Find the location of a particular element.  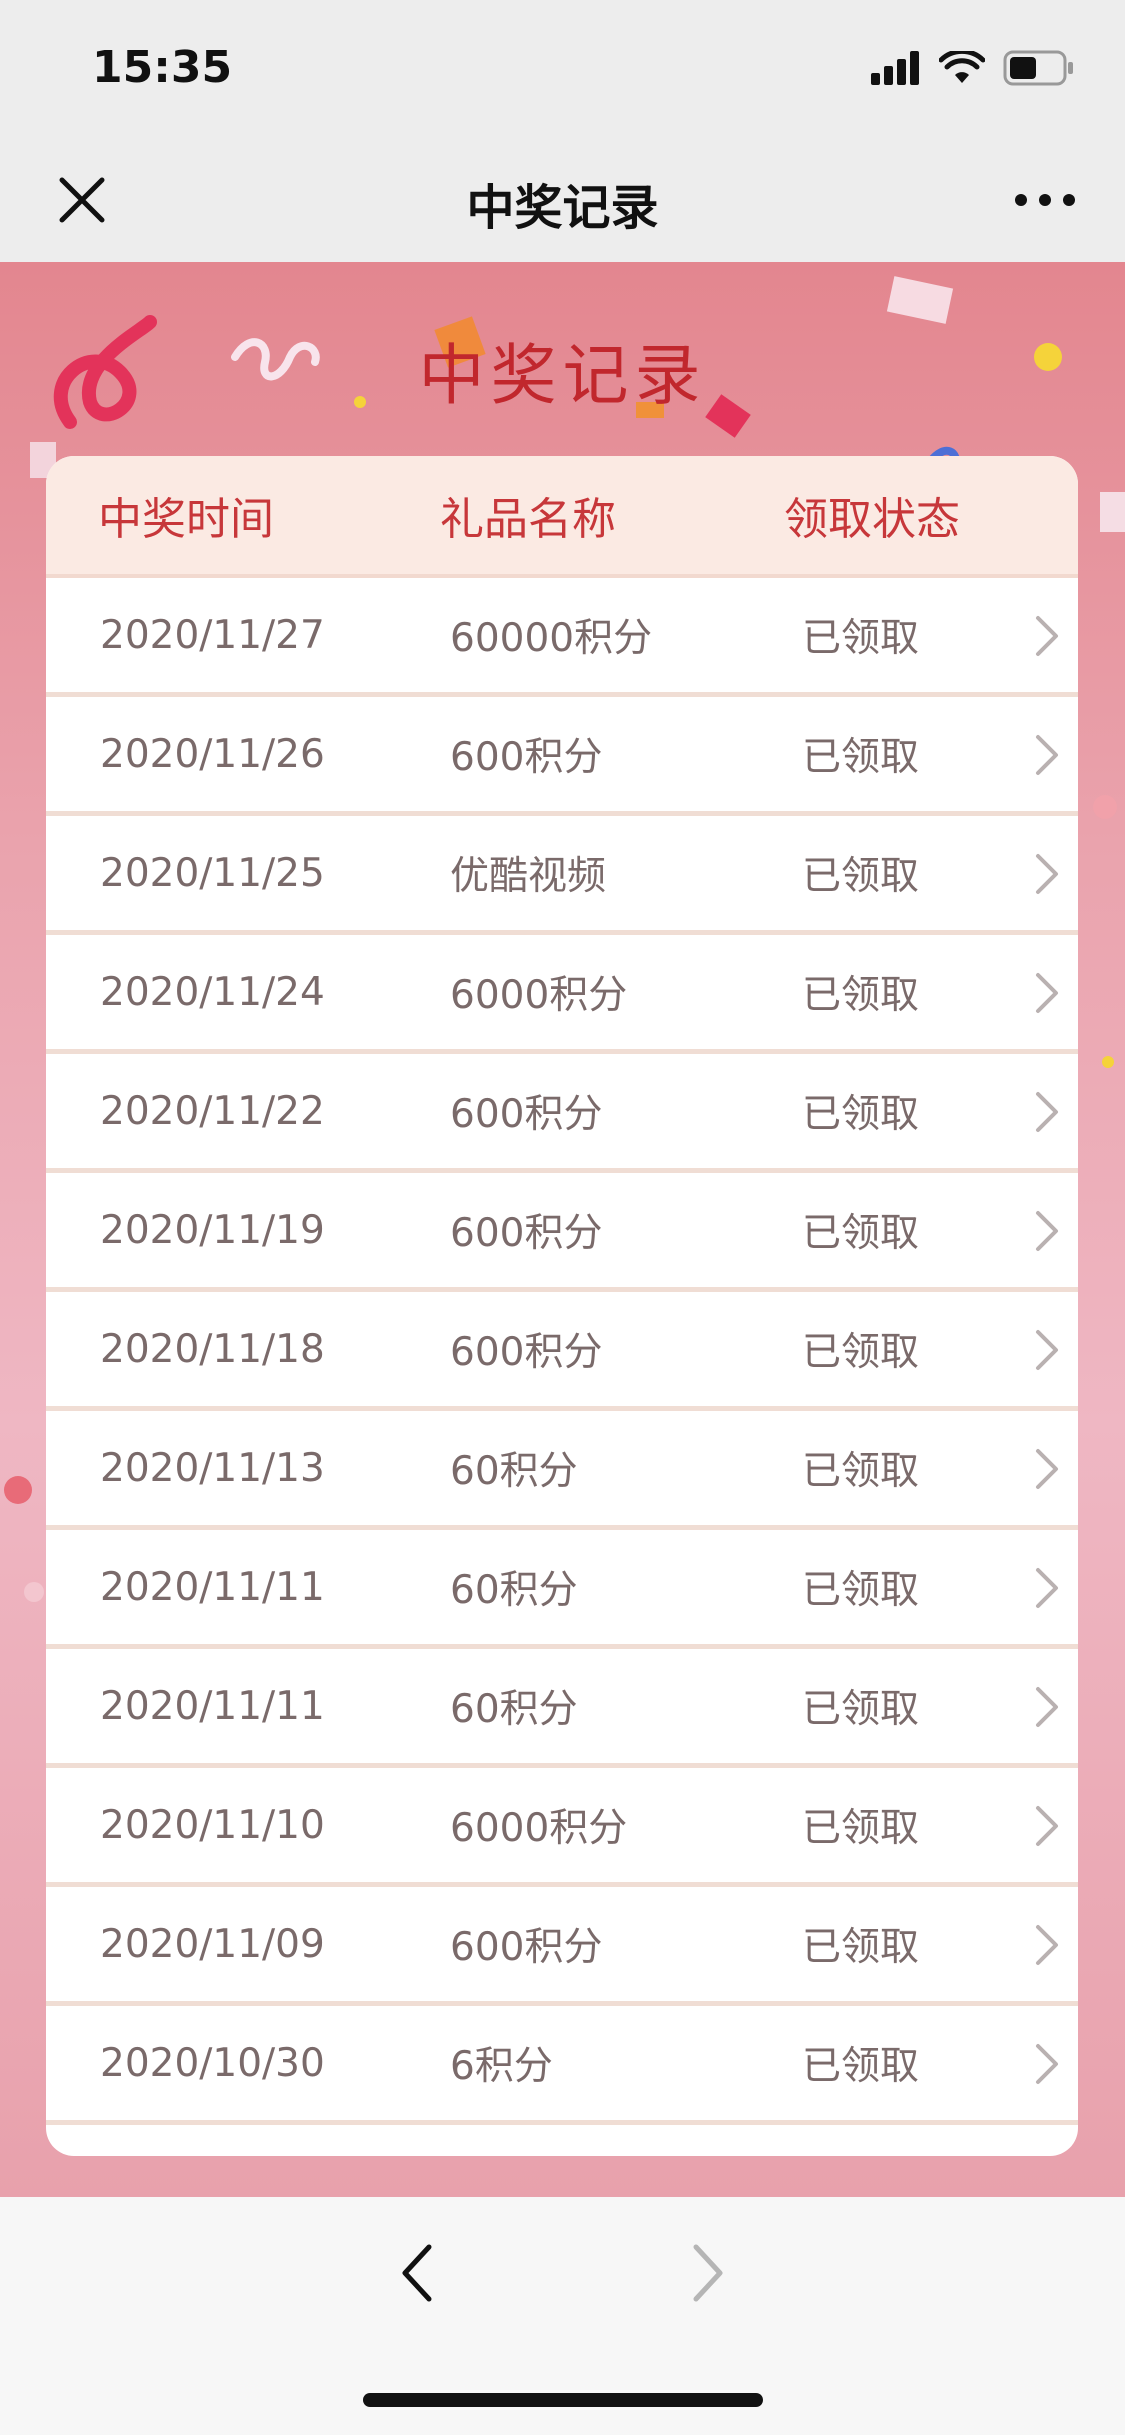

home-indicator is located at coordinates (563, 2400).